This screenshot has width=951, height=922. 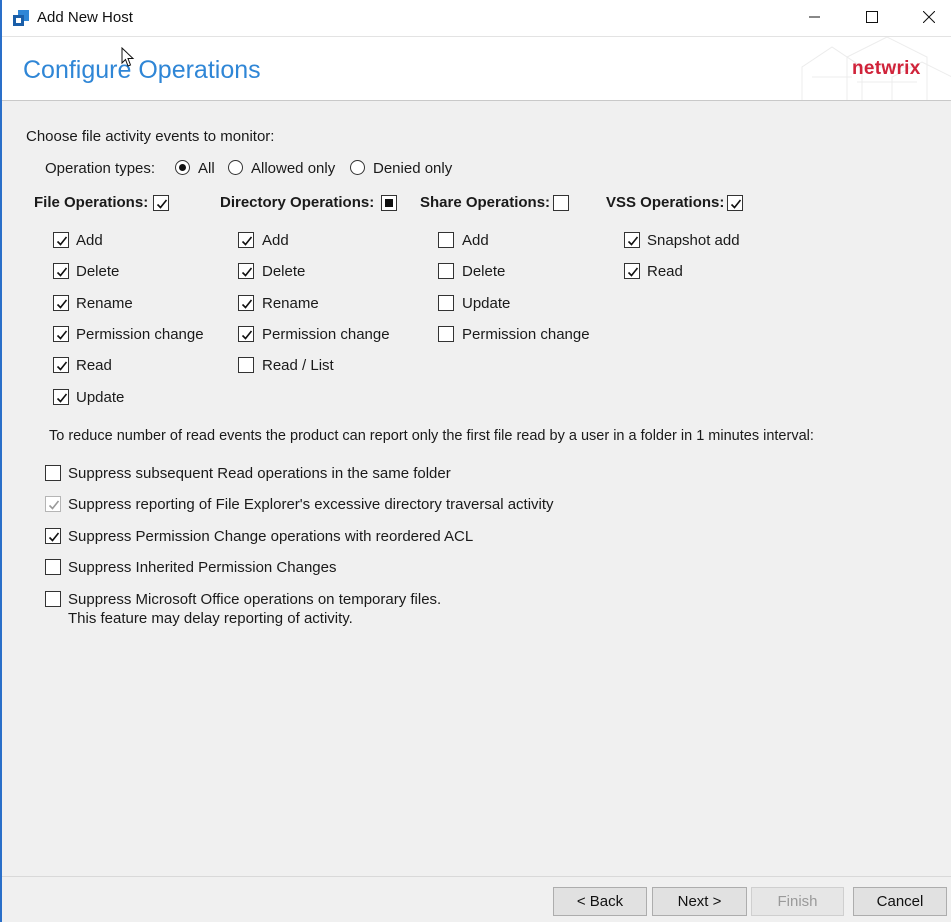 What do you see at coordinates (128, 57) in the screenshot?
I see `mouse-cursor-icon` at bounding box center [128, 57].